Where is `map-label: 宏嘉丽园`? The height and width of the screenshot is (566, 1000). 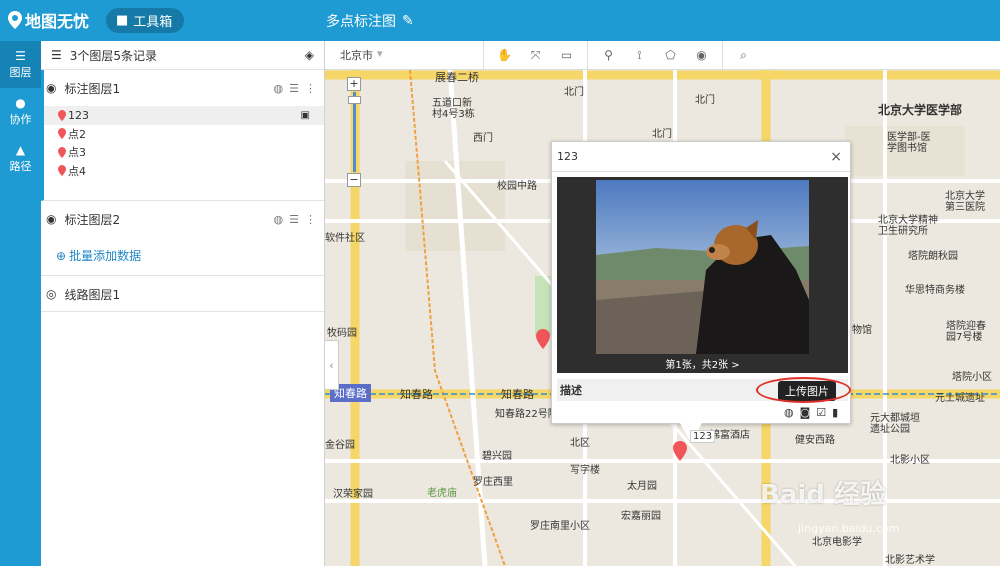
map-label: 宏嘉丽园 is located at coordinates (641, 516).